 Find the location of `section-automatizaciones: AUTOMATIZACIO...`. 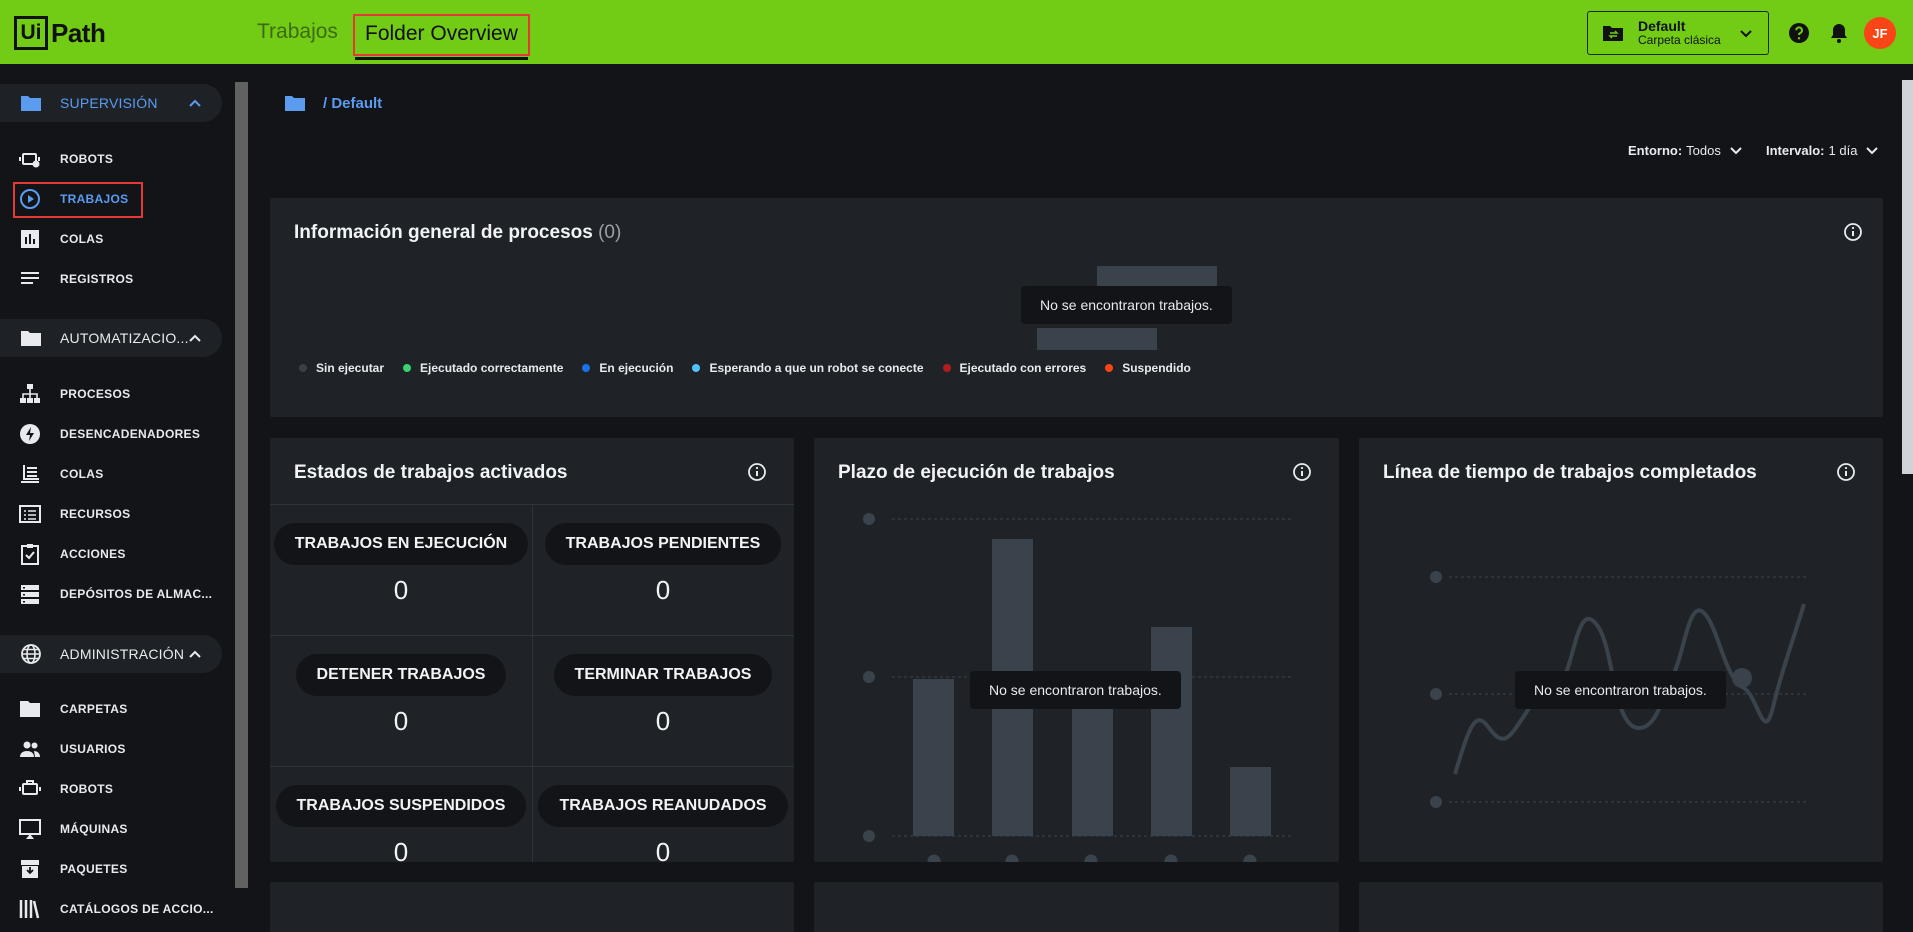

section-automatizaciones: AUTOMATIZACIO... is located at coordinates (111, 338).